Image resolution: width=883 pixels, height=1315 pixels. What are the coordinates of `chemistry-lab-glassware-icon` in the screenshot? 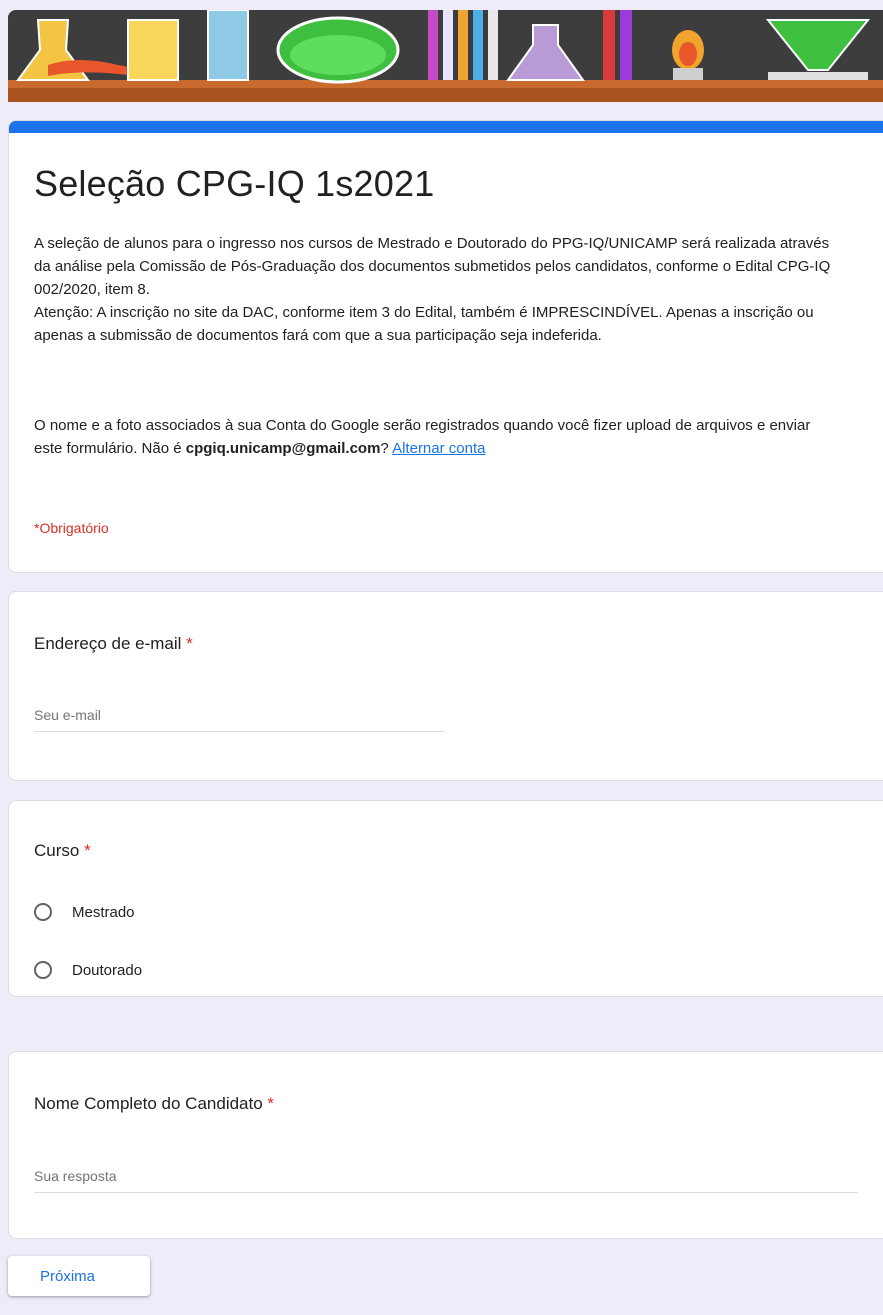 It's located at (445, 56).